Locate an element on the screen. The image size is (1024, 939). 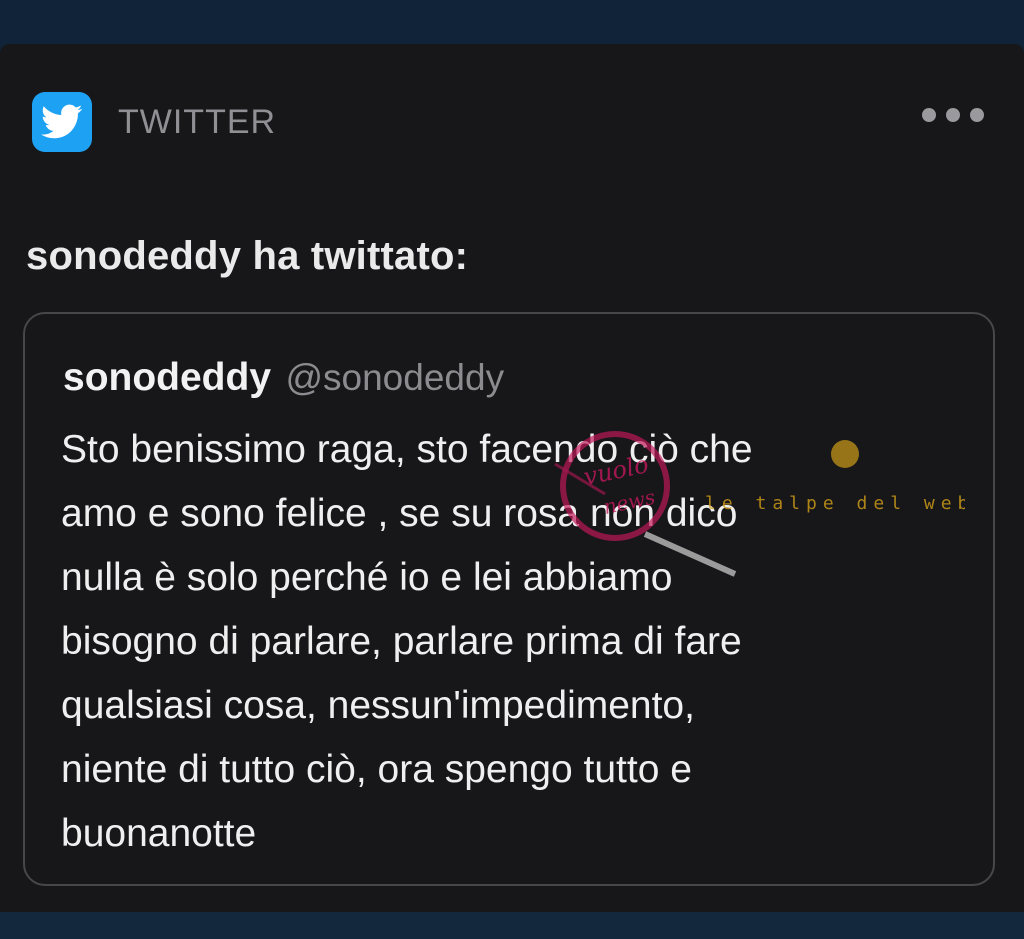
post-header: TWITTER is located at coordinates (154, 122).